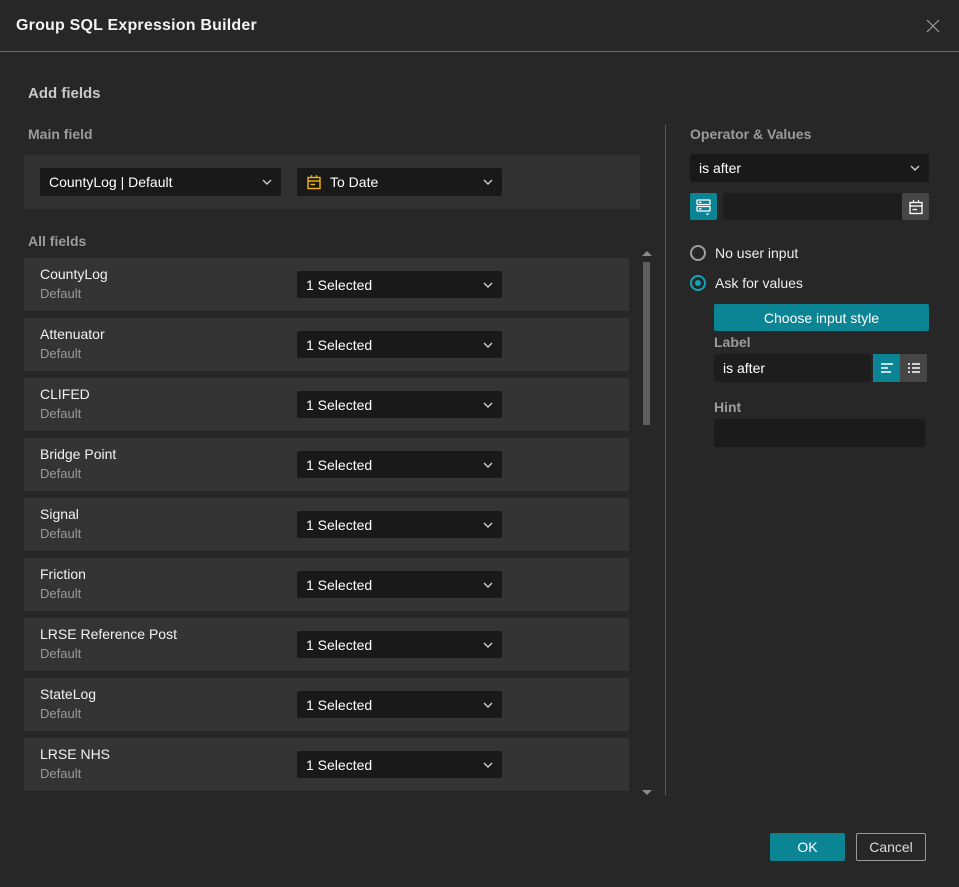 This screenshot has height=887, width=959. I want to click on operator-select: is after, so click(809, 168).